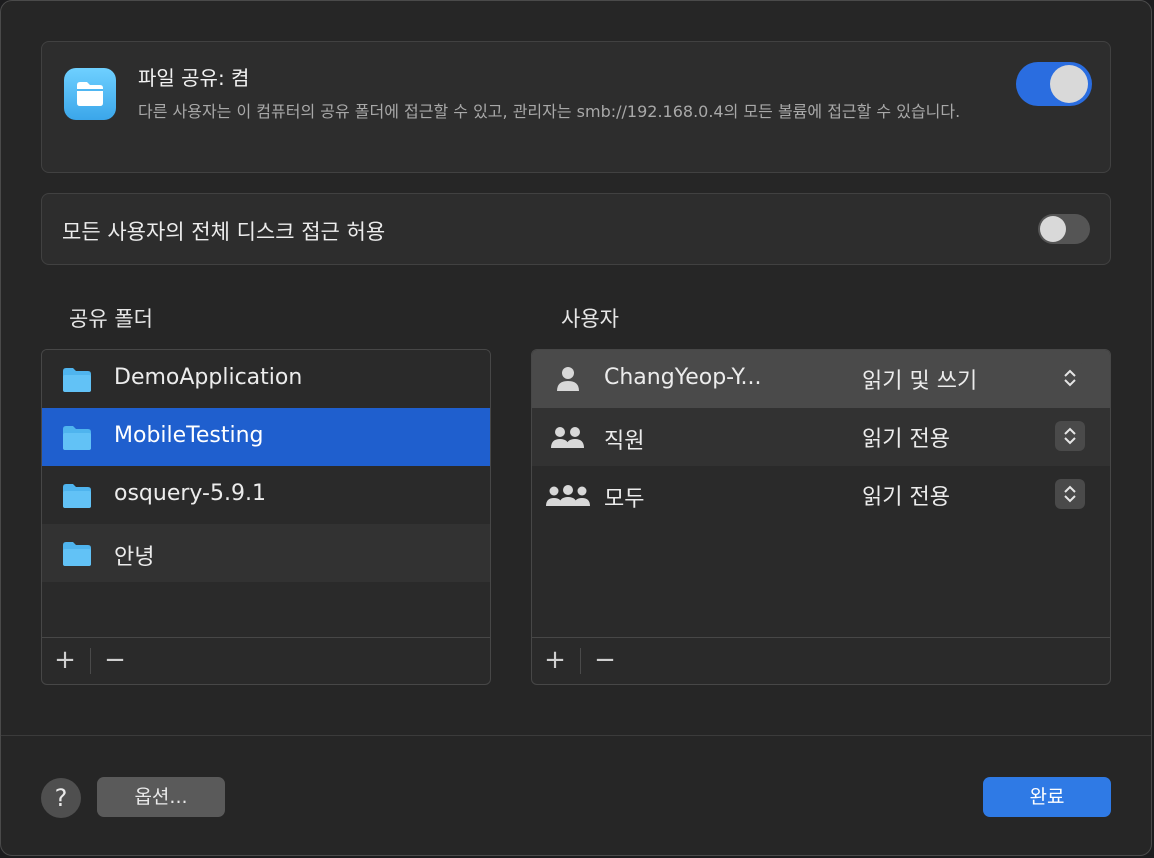 Image resolution: width=1154 pixels, height=858 pixels. Describe the element at coordinates (821, 437) in the screenshot. I see `list-item: 직원 읽기 전용` at that location.